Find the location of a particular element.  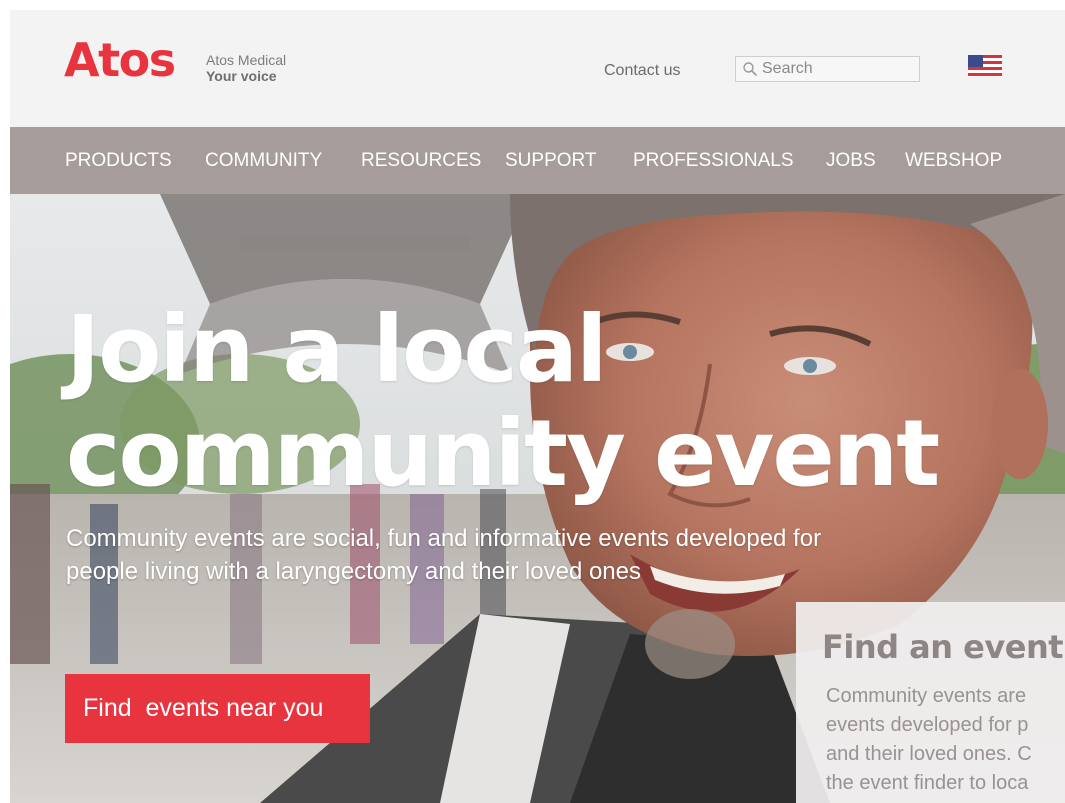

nav-item-professionals: PROFESSIONALS is located at coordinates (713, 161).